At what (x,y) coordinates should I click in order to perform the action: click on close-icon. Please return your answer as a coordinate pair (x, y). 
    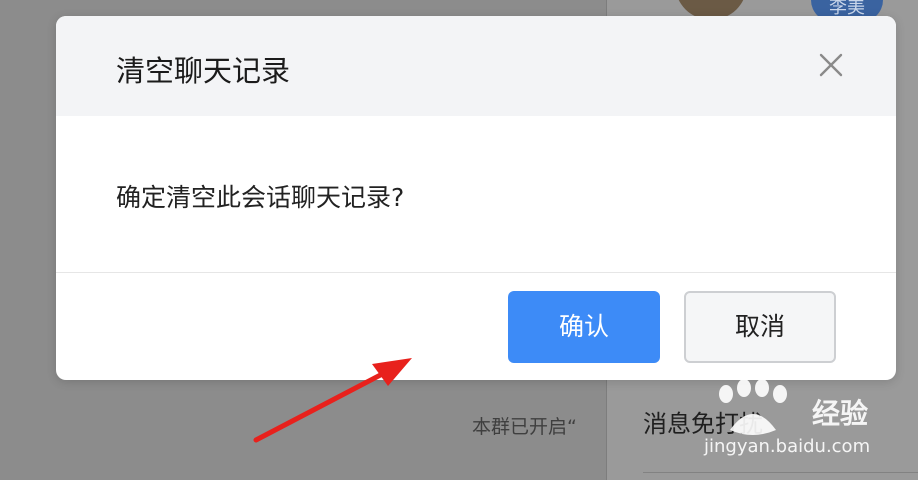
    Looking at the image, I should click on (831, 65).